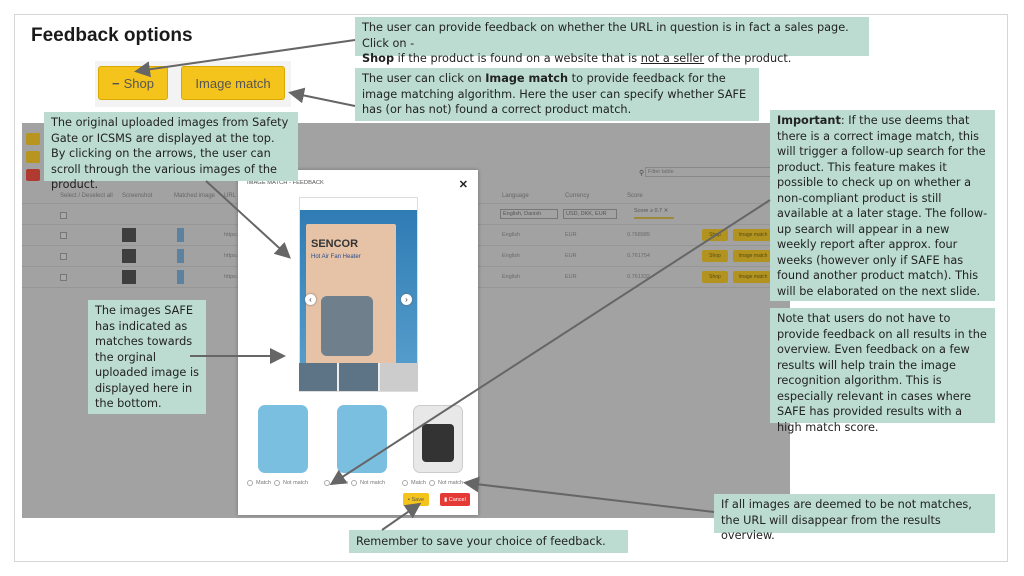  I want to click on score-cell: 0.761332, so click(638, 277).